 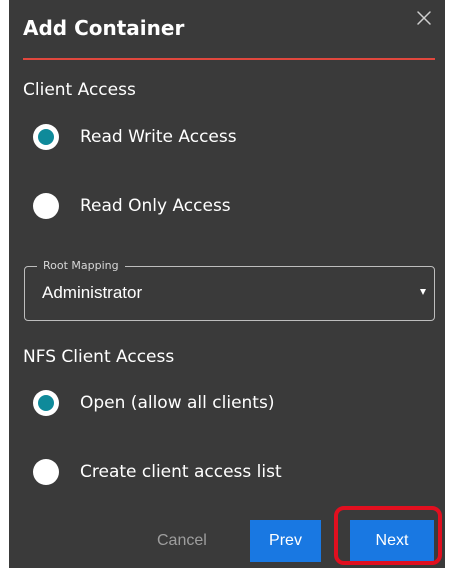 What do you see at coordinates (424, 18) in the screenshot?
I see `close-icon` at bounding box center [424, 18].